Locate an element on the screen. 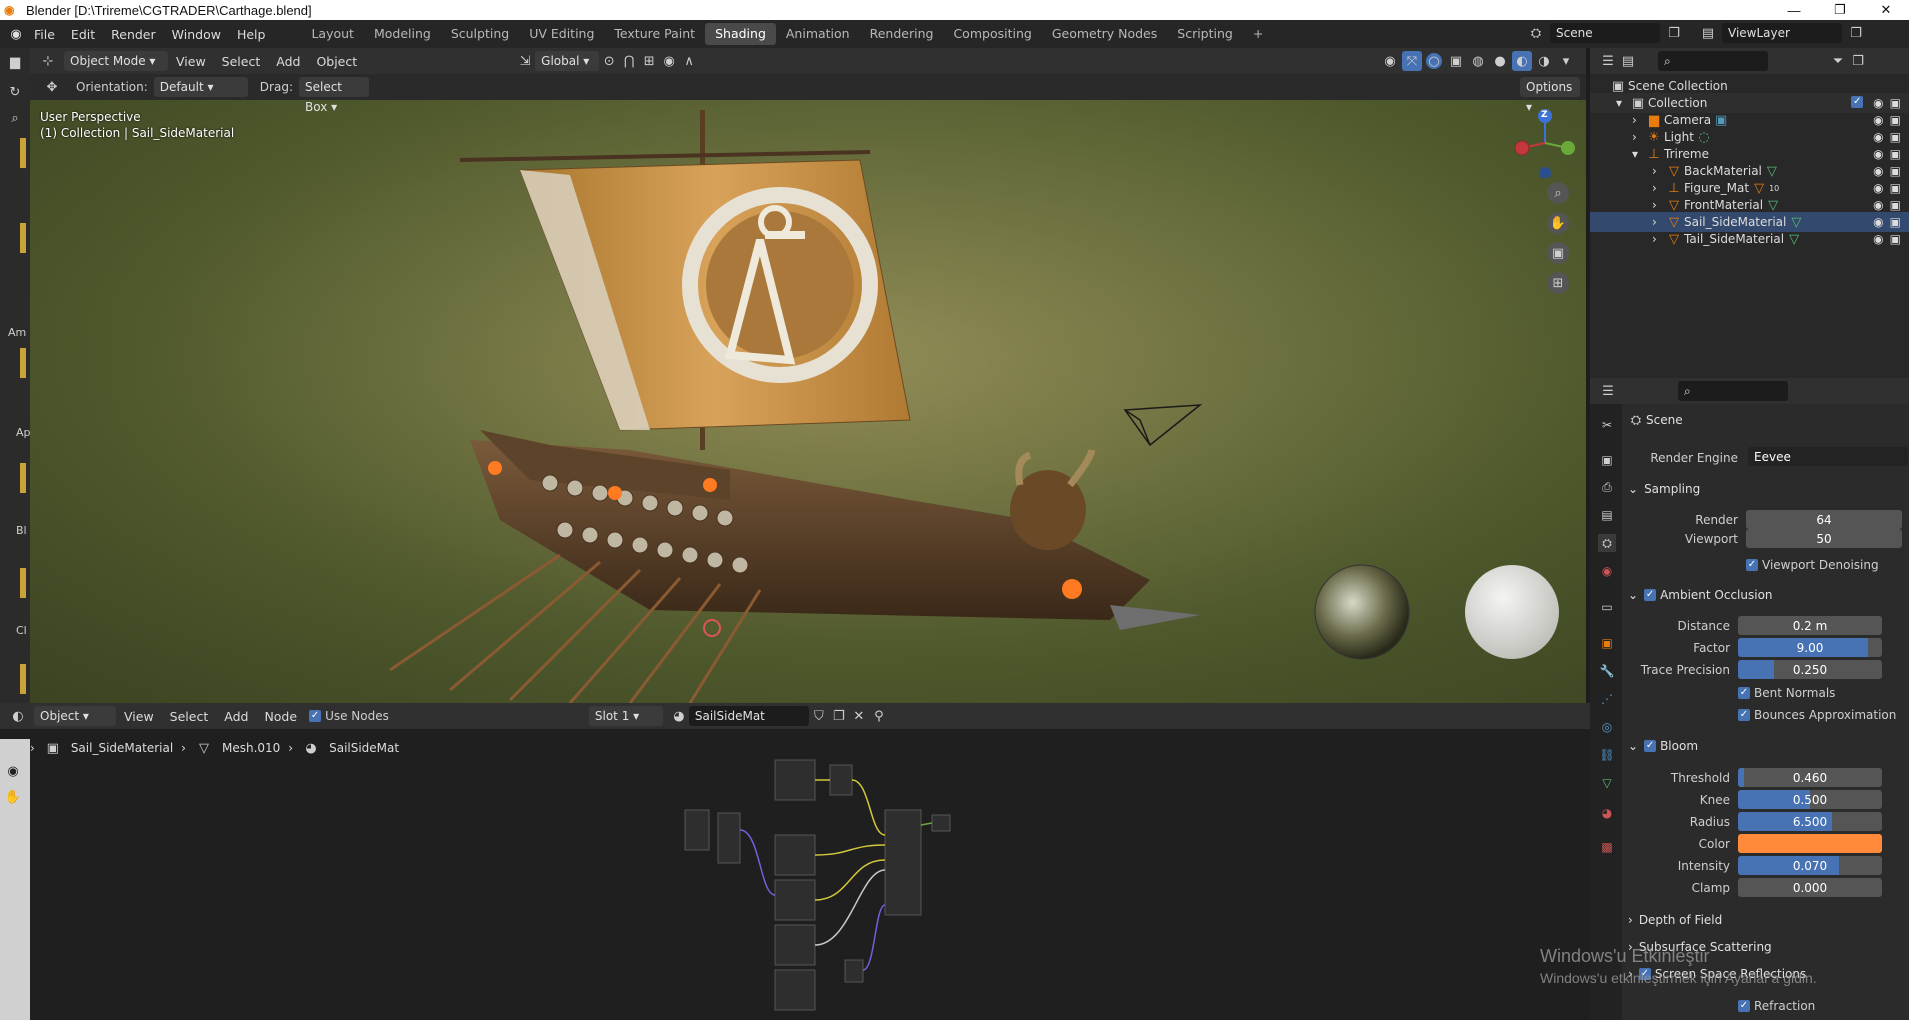  close-button: ✕ is located at coordinates (1886, 10).